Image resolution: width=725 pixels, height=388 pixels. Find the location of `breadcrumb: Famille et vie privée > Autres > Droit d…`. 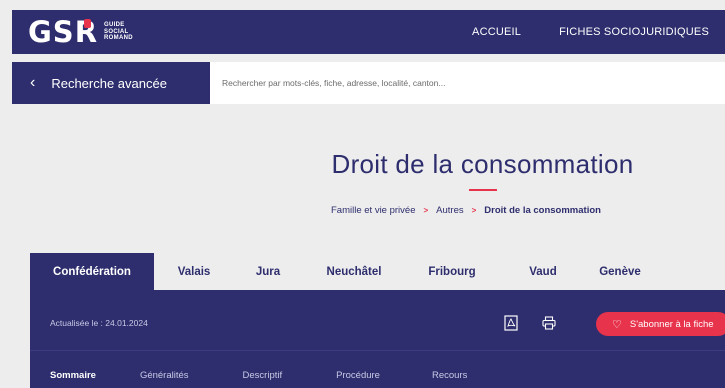

breadcrumb: Famille et vie privée > Autres > Droit d… is located at coordinates (466, 210).